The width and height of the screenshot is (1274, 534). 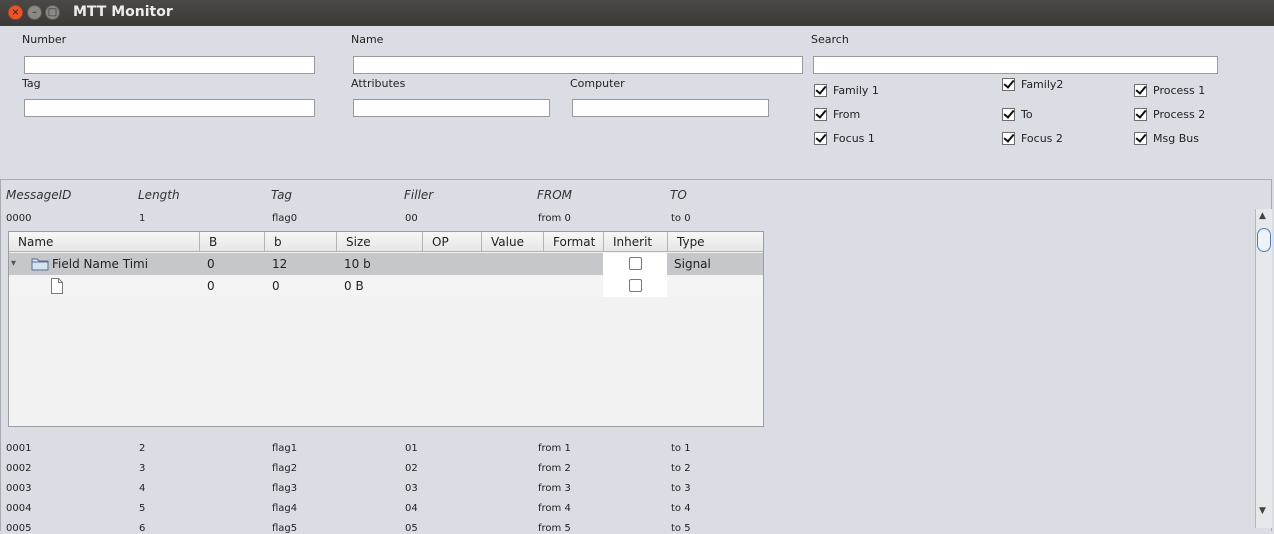 What do you see at coordinates (378, 83) in the screenshot?
I see `attributes-label: Attributes` at bounding box center [378, 83].